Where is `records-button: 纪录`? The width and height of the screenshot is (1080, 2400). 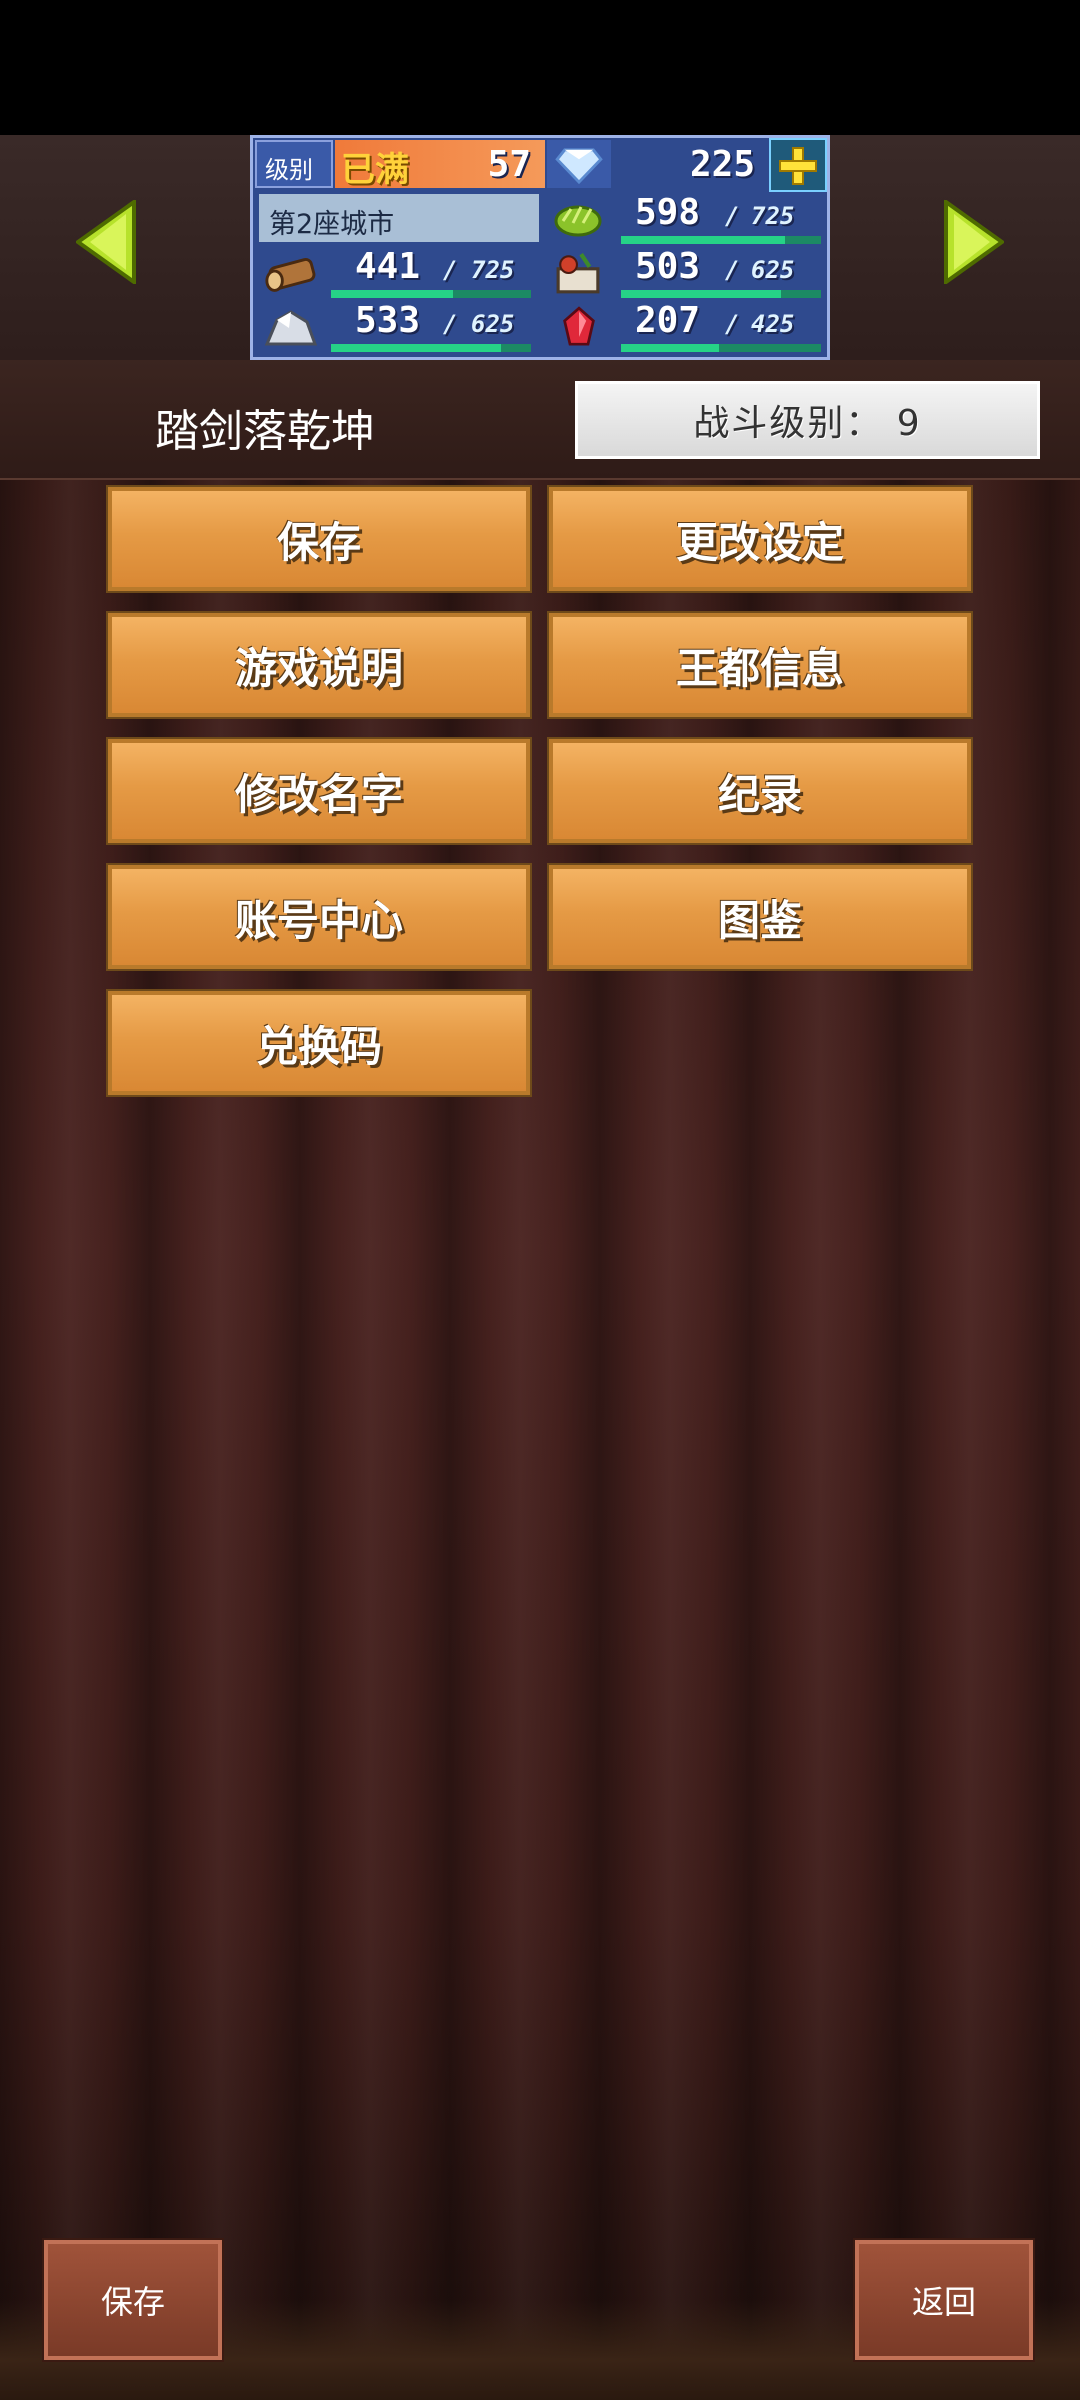
records-button: 纪录 is located at coordinates (760, 791).